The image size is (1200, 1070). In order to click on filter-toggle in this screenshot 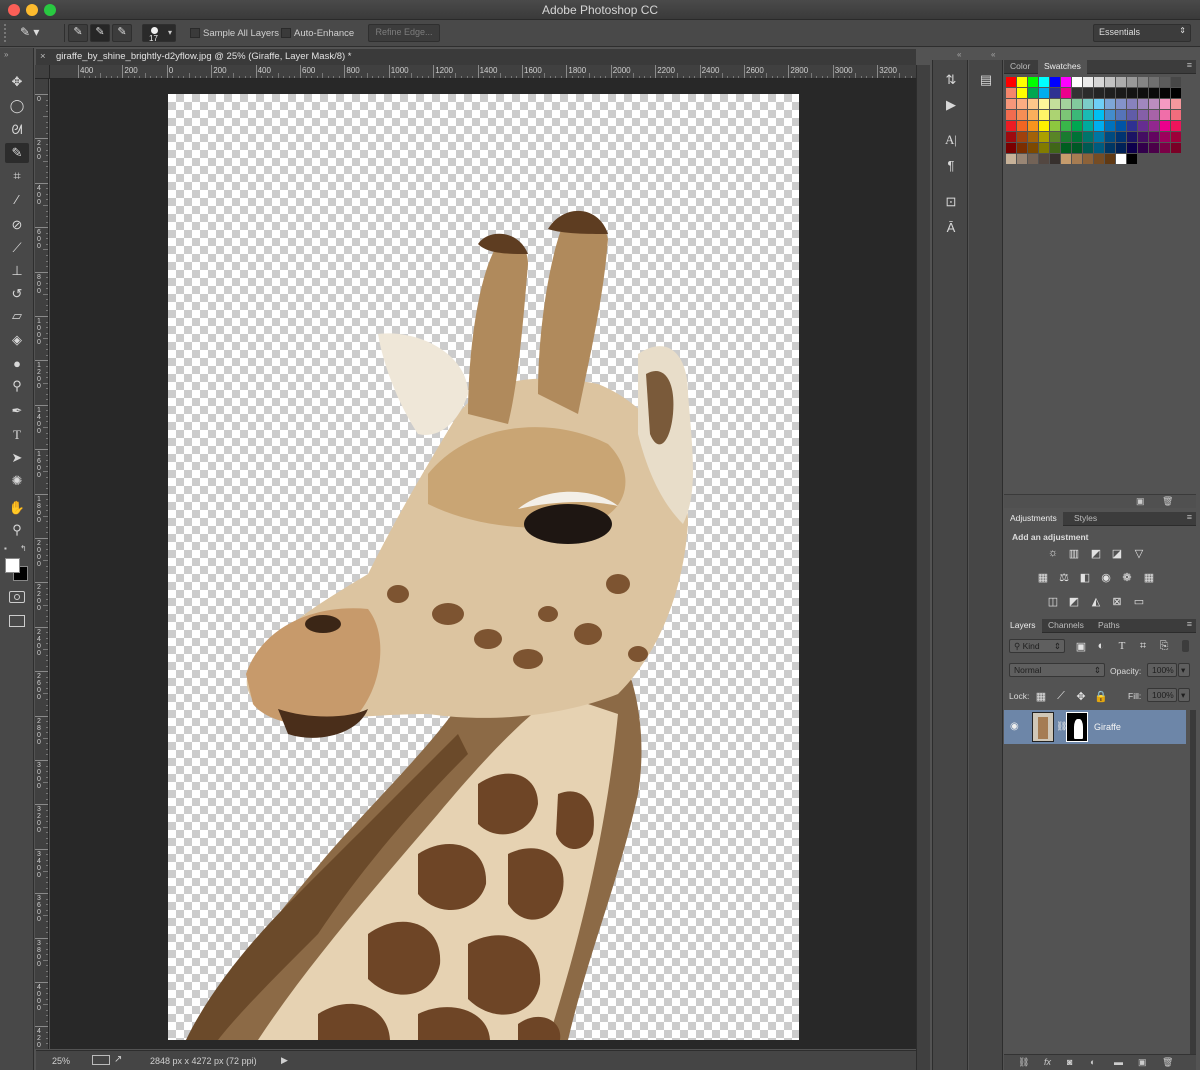, I will do `click(1185, 646)`.